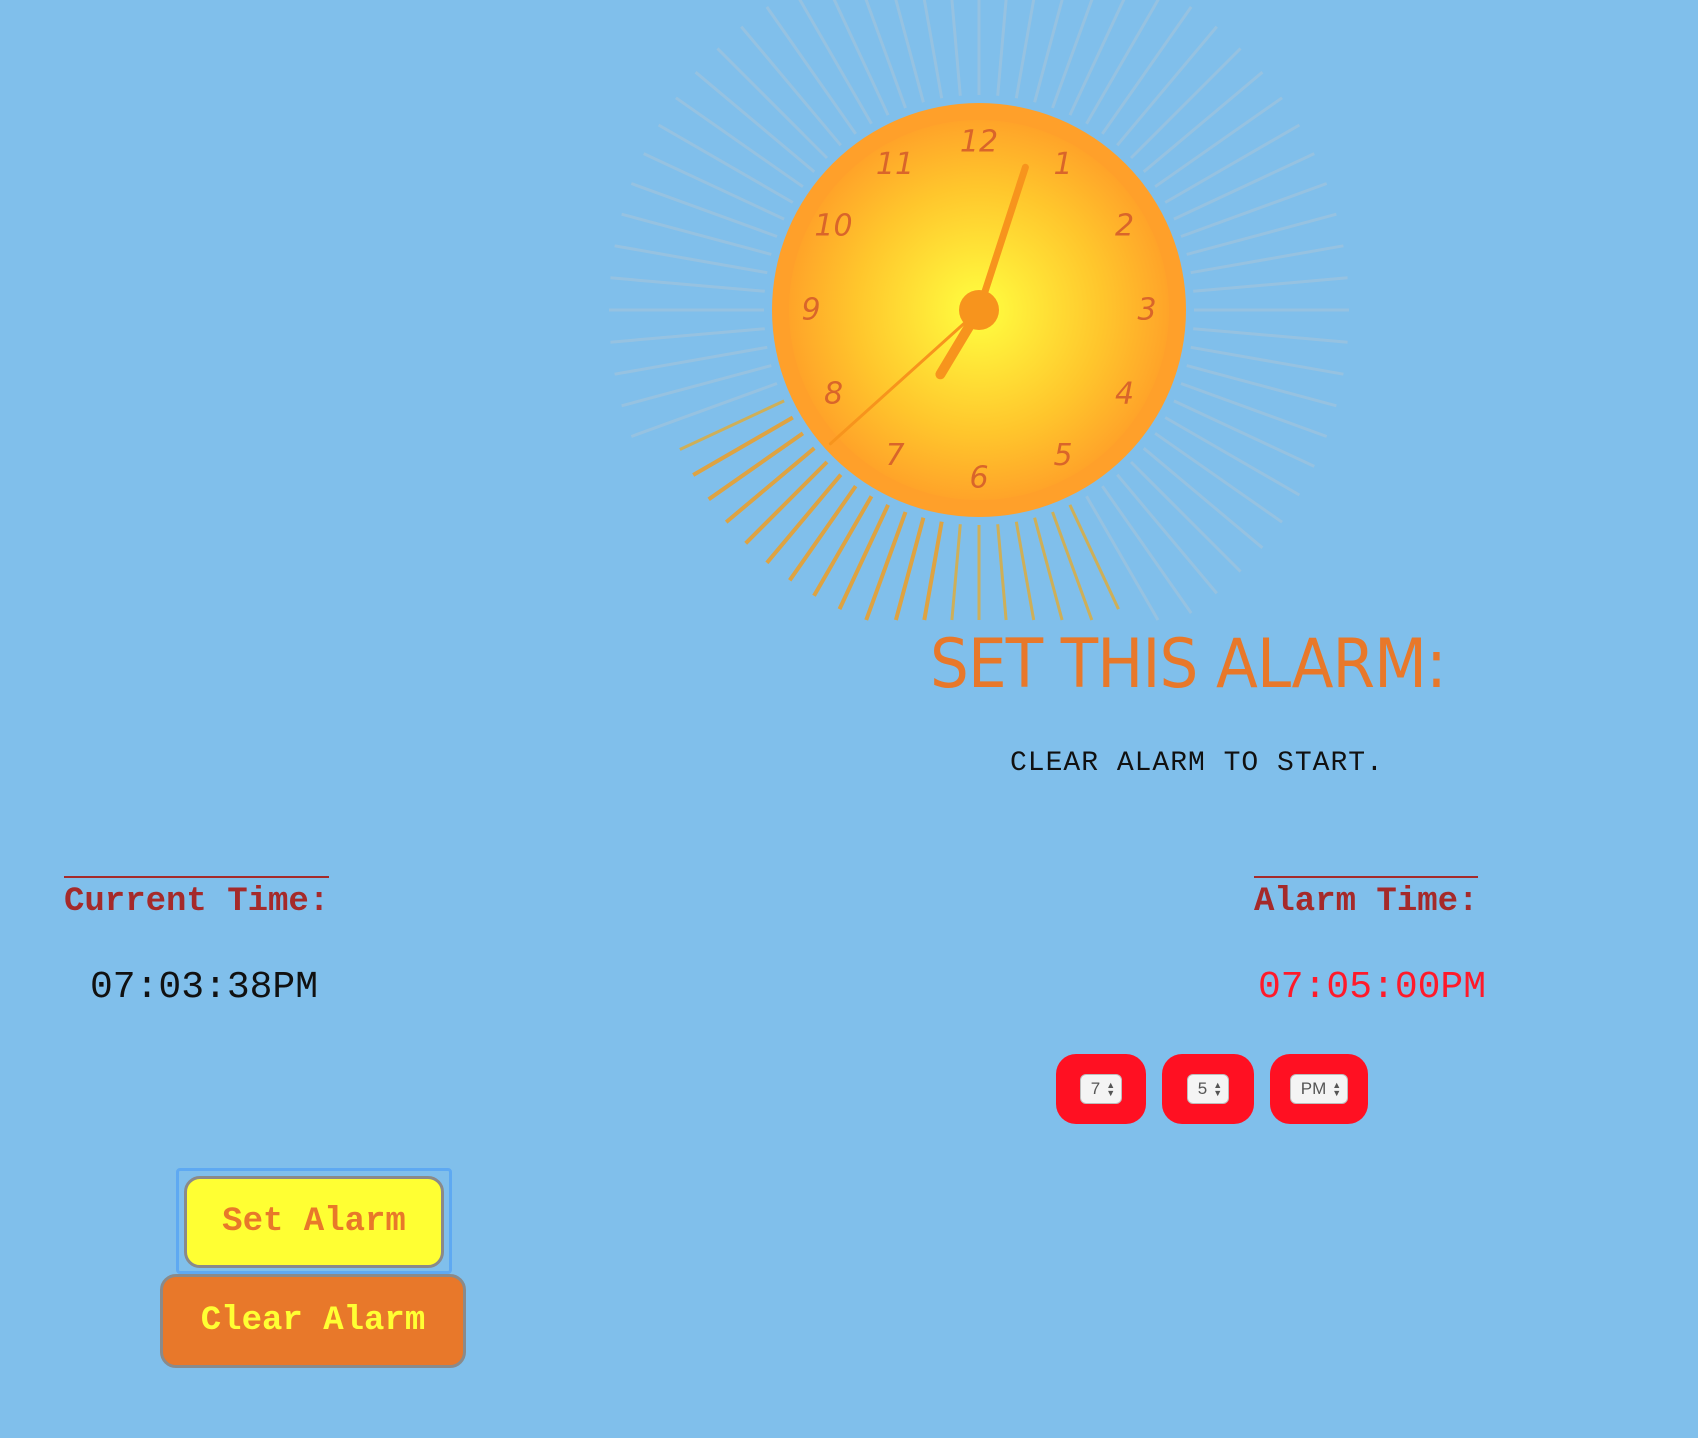  Describe the element at coordinates (1146, 310) in the screenshot. I see `clock-number: 3` at that location.